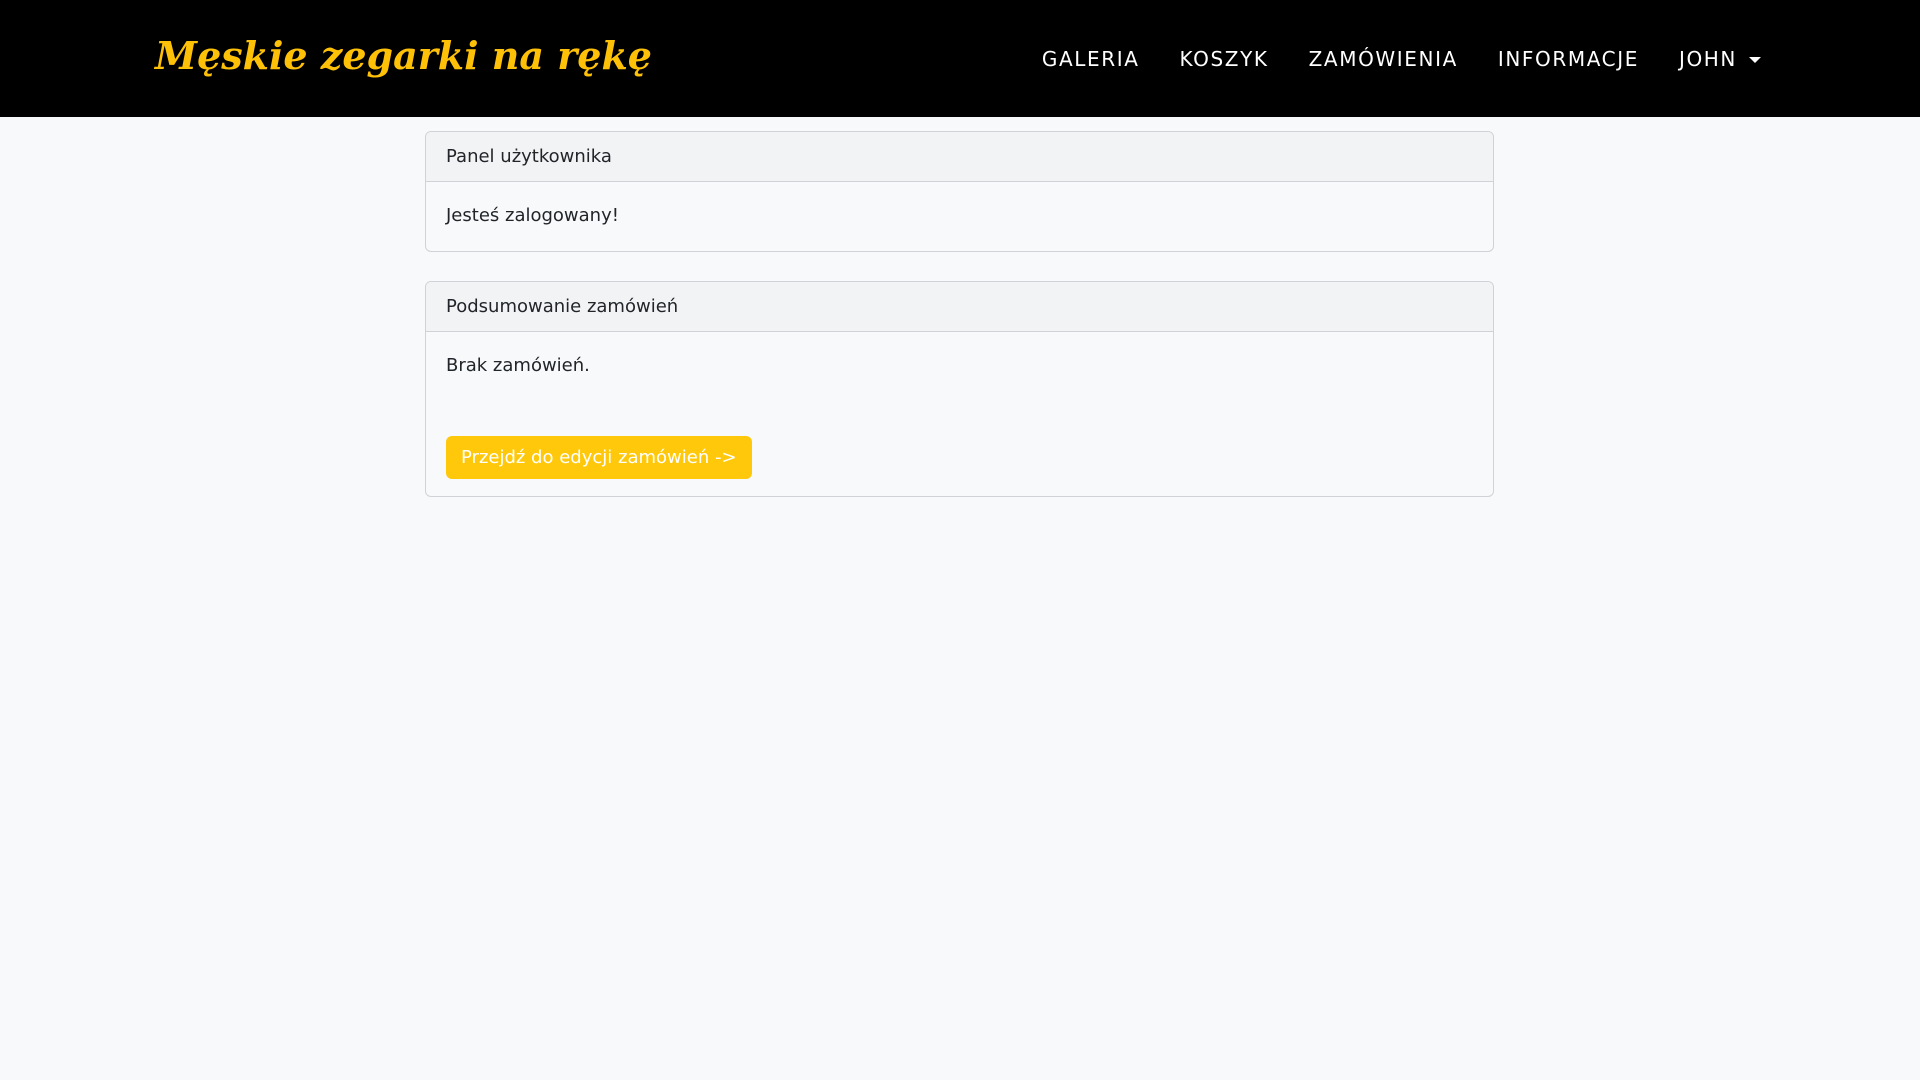 The image size is (1920, 1080). What do you see at coordinates (518, 365) in the screenshot?
I see `no-orders-message: Brak zamówień.` at bounding box center [518, 365].